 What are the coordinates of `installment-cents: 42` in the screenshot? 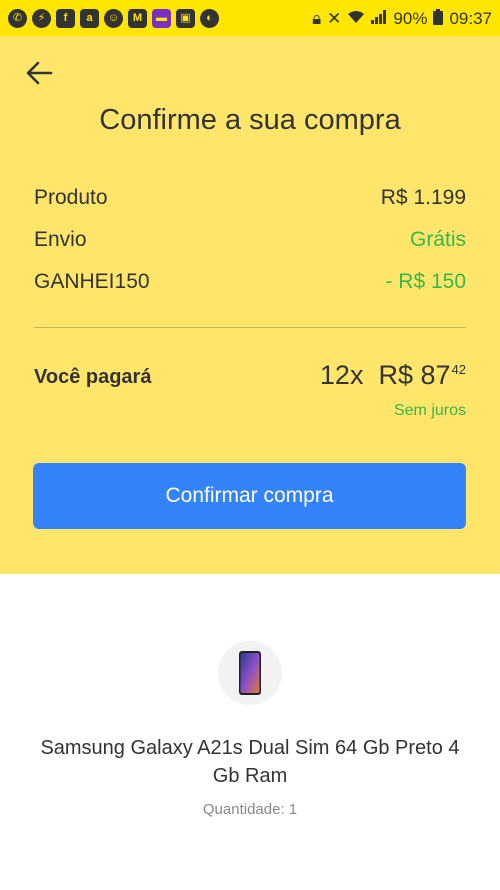 It's located at (458, 369).